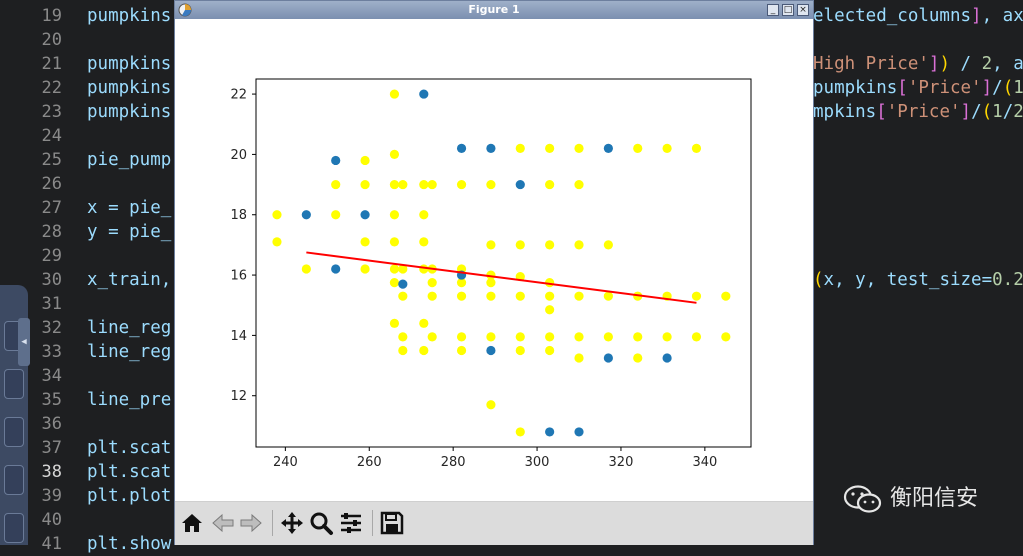  I want to click on line-number: 29, so click(51, 256).